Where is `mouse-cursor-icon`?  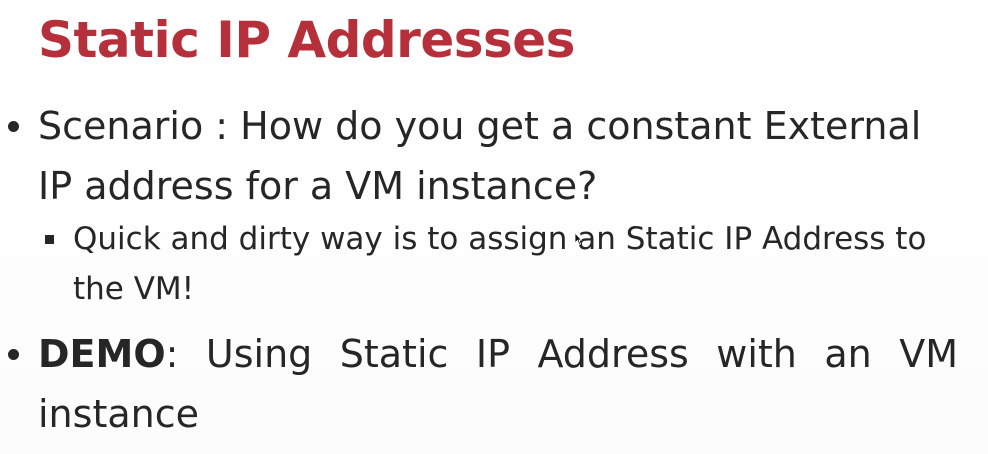 mouse-cursor-icon is located at coordinates (578, 239).